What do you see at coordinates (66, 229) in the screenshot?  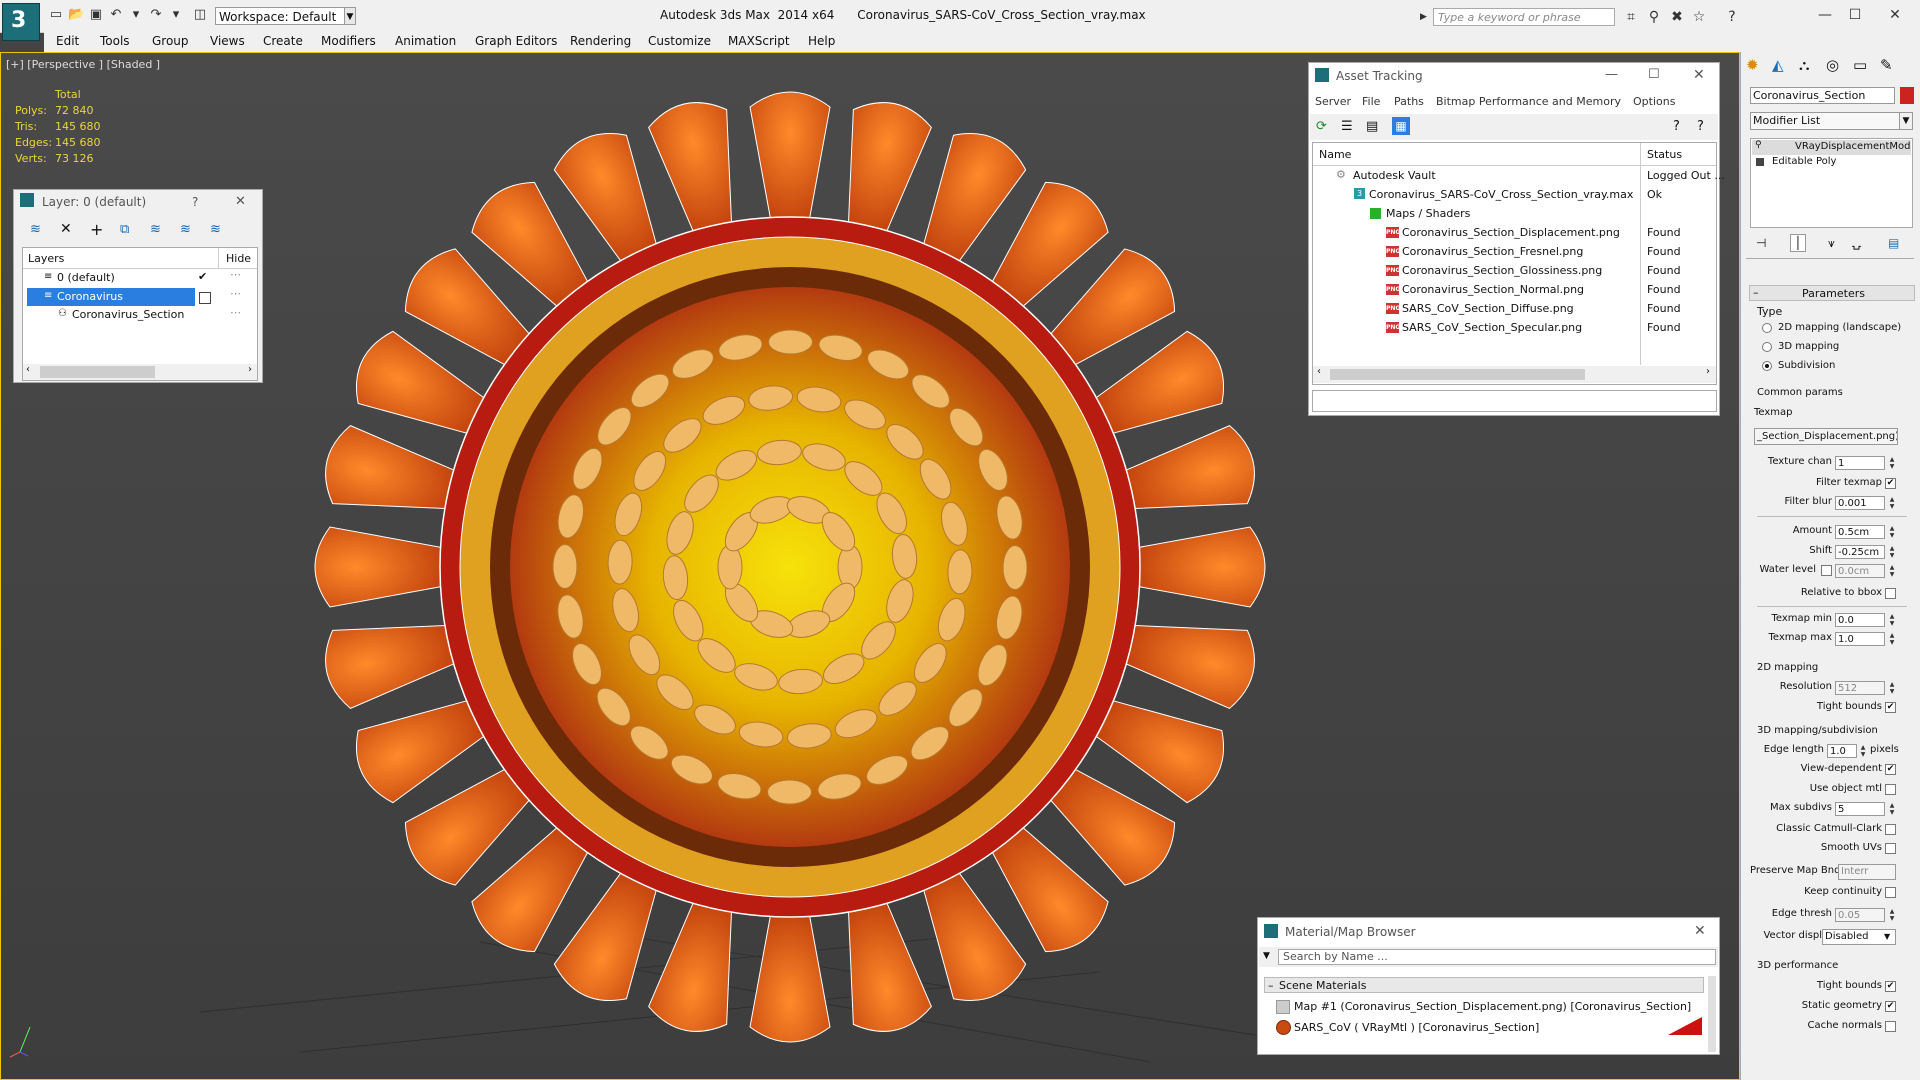 I see `delete-layer-icon: ✕` at bounding box center [66, 229].